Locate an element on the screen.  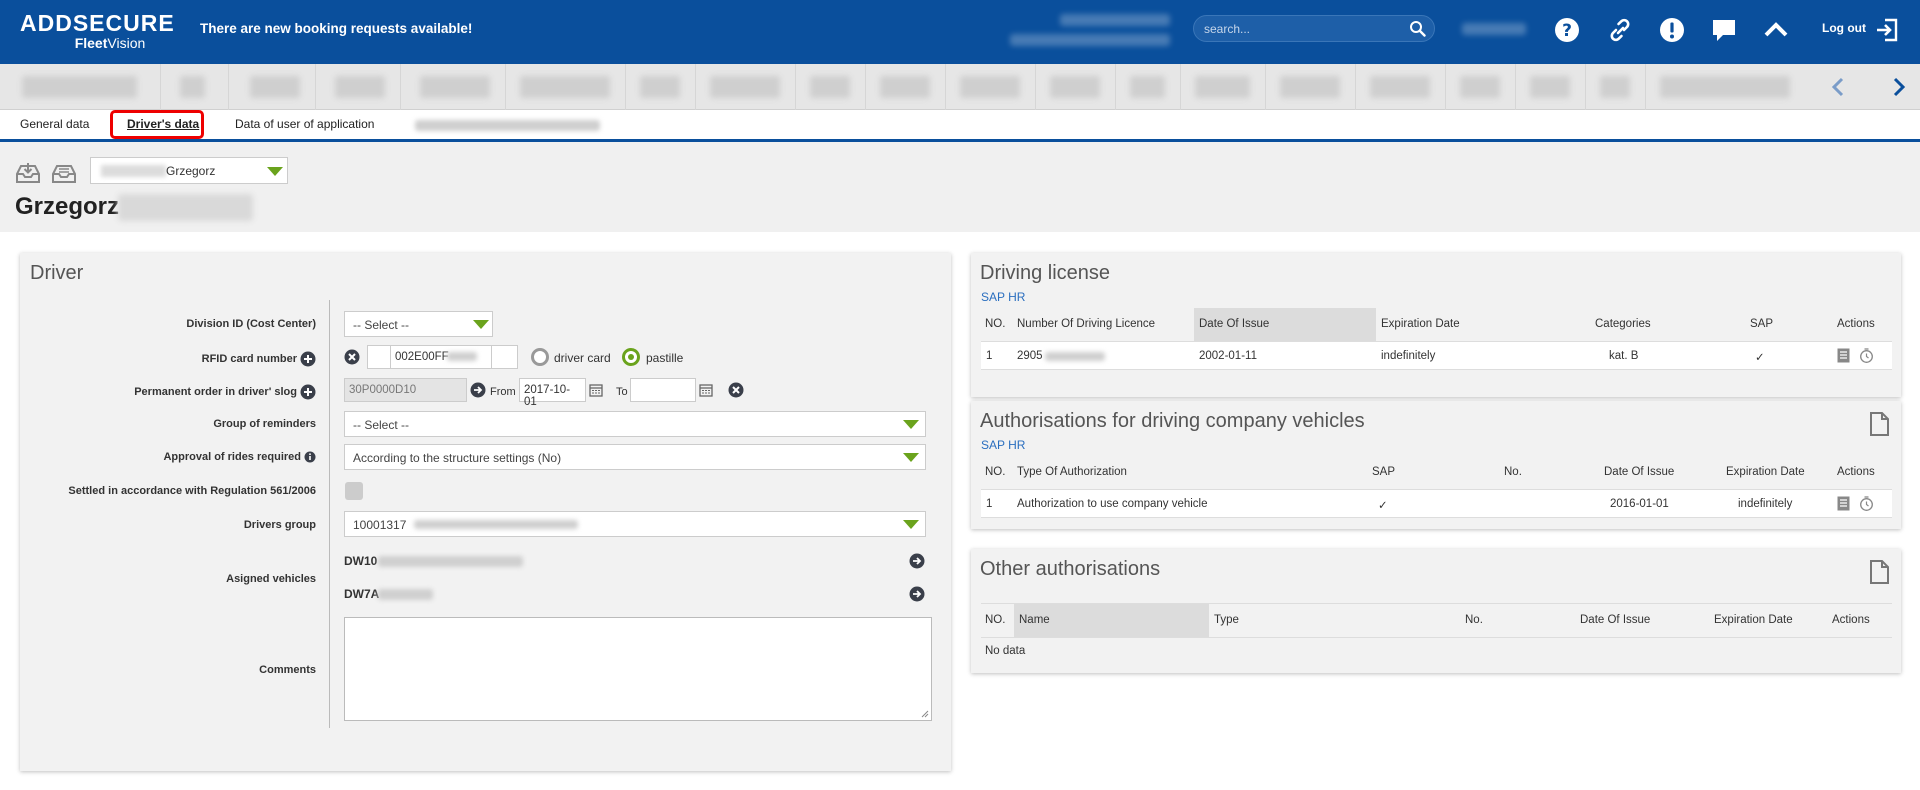
rfid-label: RFID card number is located at coordinates (166, 359).